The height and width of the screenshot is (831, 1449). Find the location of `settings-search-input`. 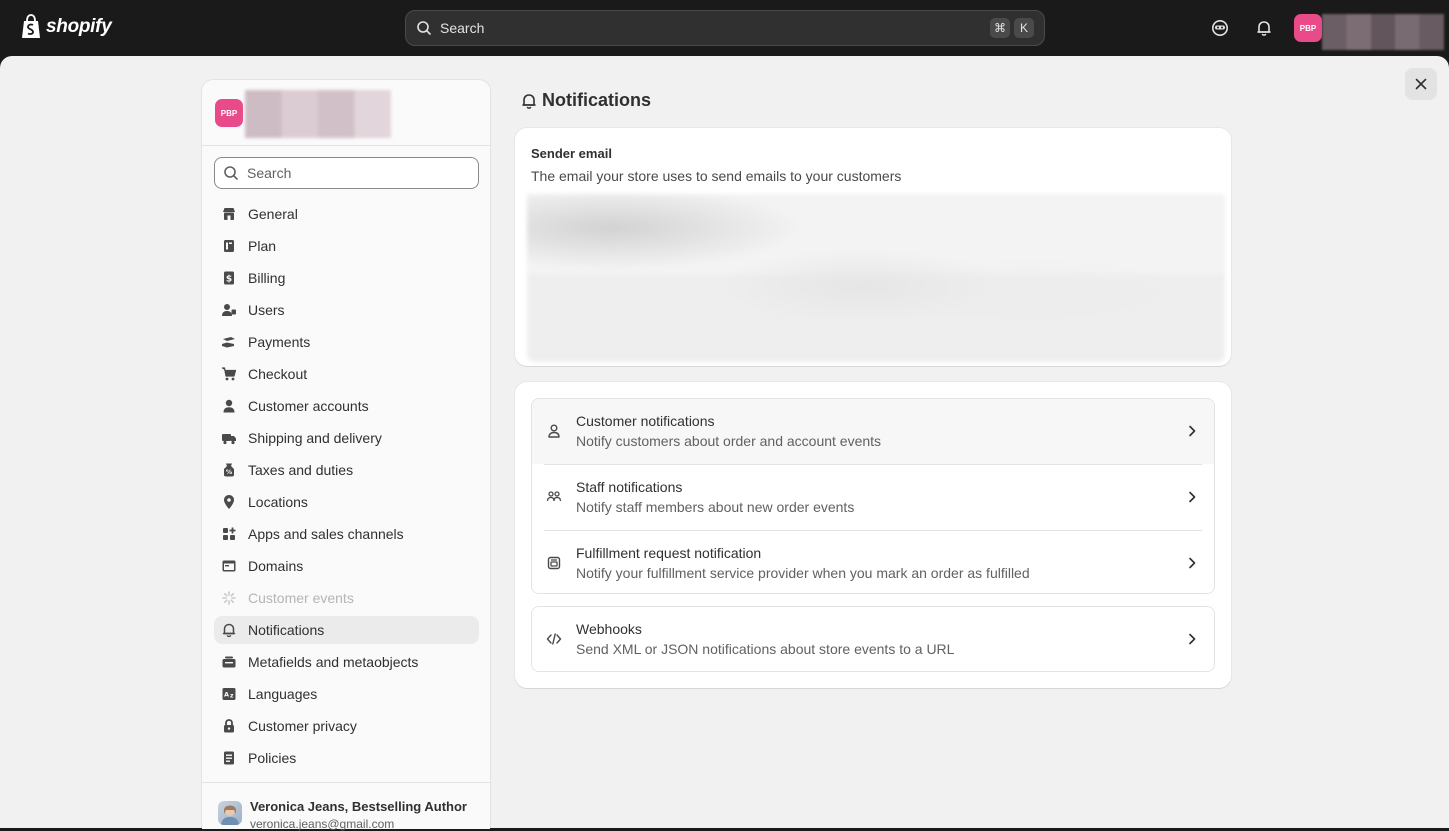

settings-search-input is located at coordinates (358, 173).